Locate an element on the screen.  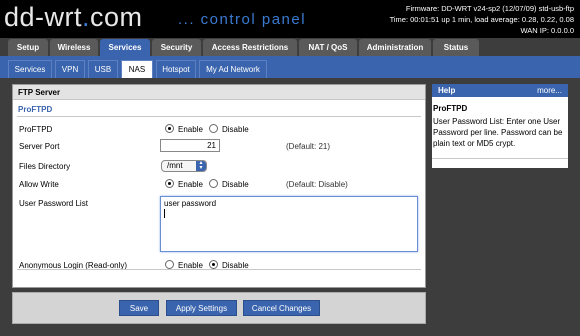
allow-write-disable-label: Disable is located at coordinates (235, 184).